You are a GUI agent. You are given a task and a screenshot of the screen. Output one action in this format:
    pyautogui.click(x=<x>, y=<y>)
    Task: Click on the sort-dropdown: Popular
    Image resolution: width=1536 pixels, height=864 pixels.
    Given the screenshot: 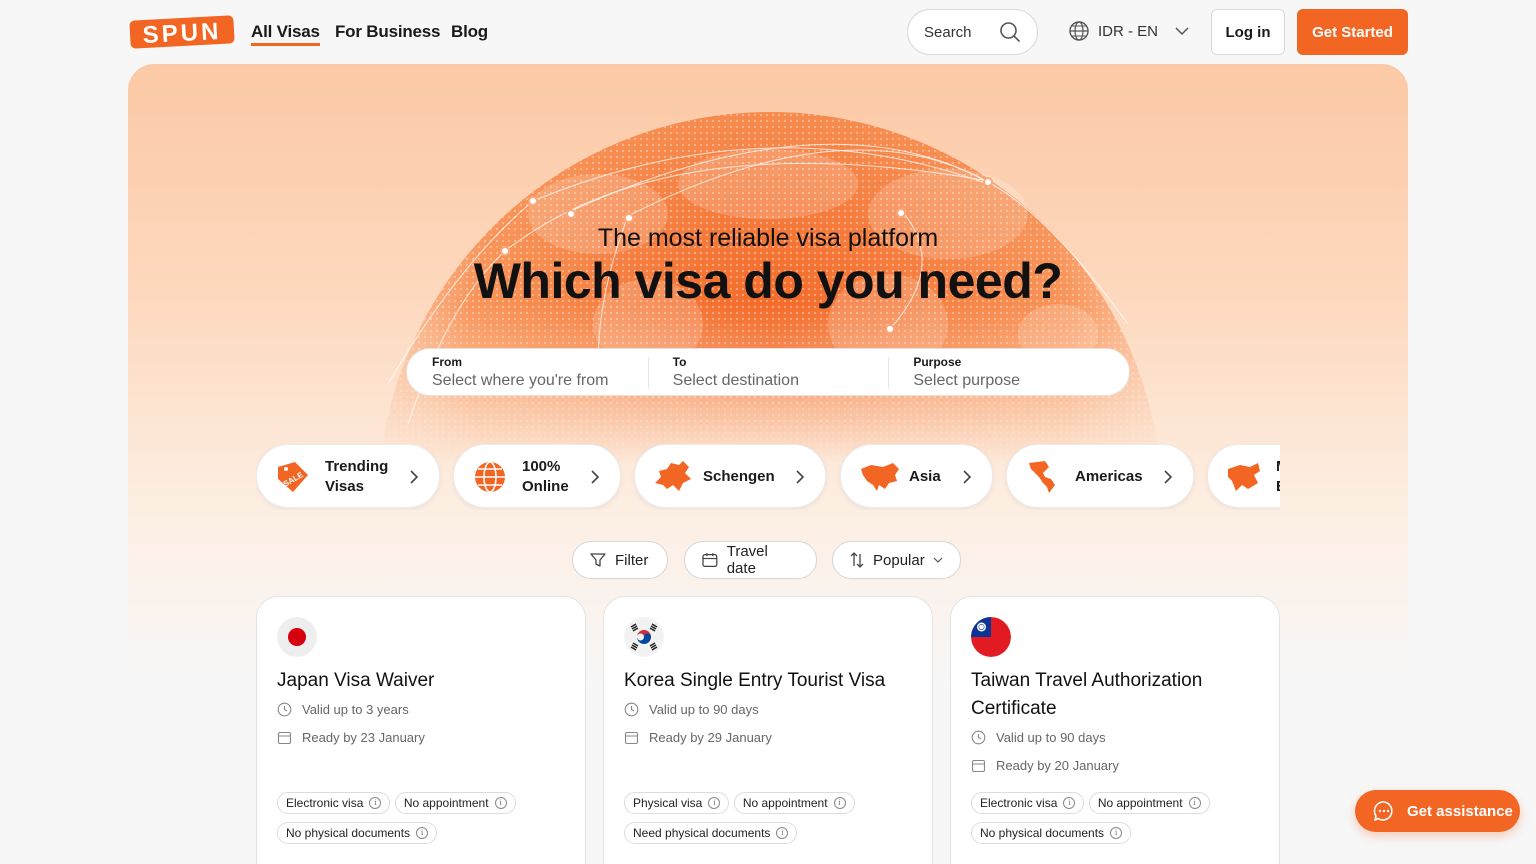 What is the action you would take?
    pyautogui.click(x=896, y=560)
    